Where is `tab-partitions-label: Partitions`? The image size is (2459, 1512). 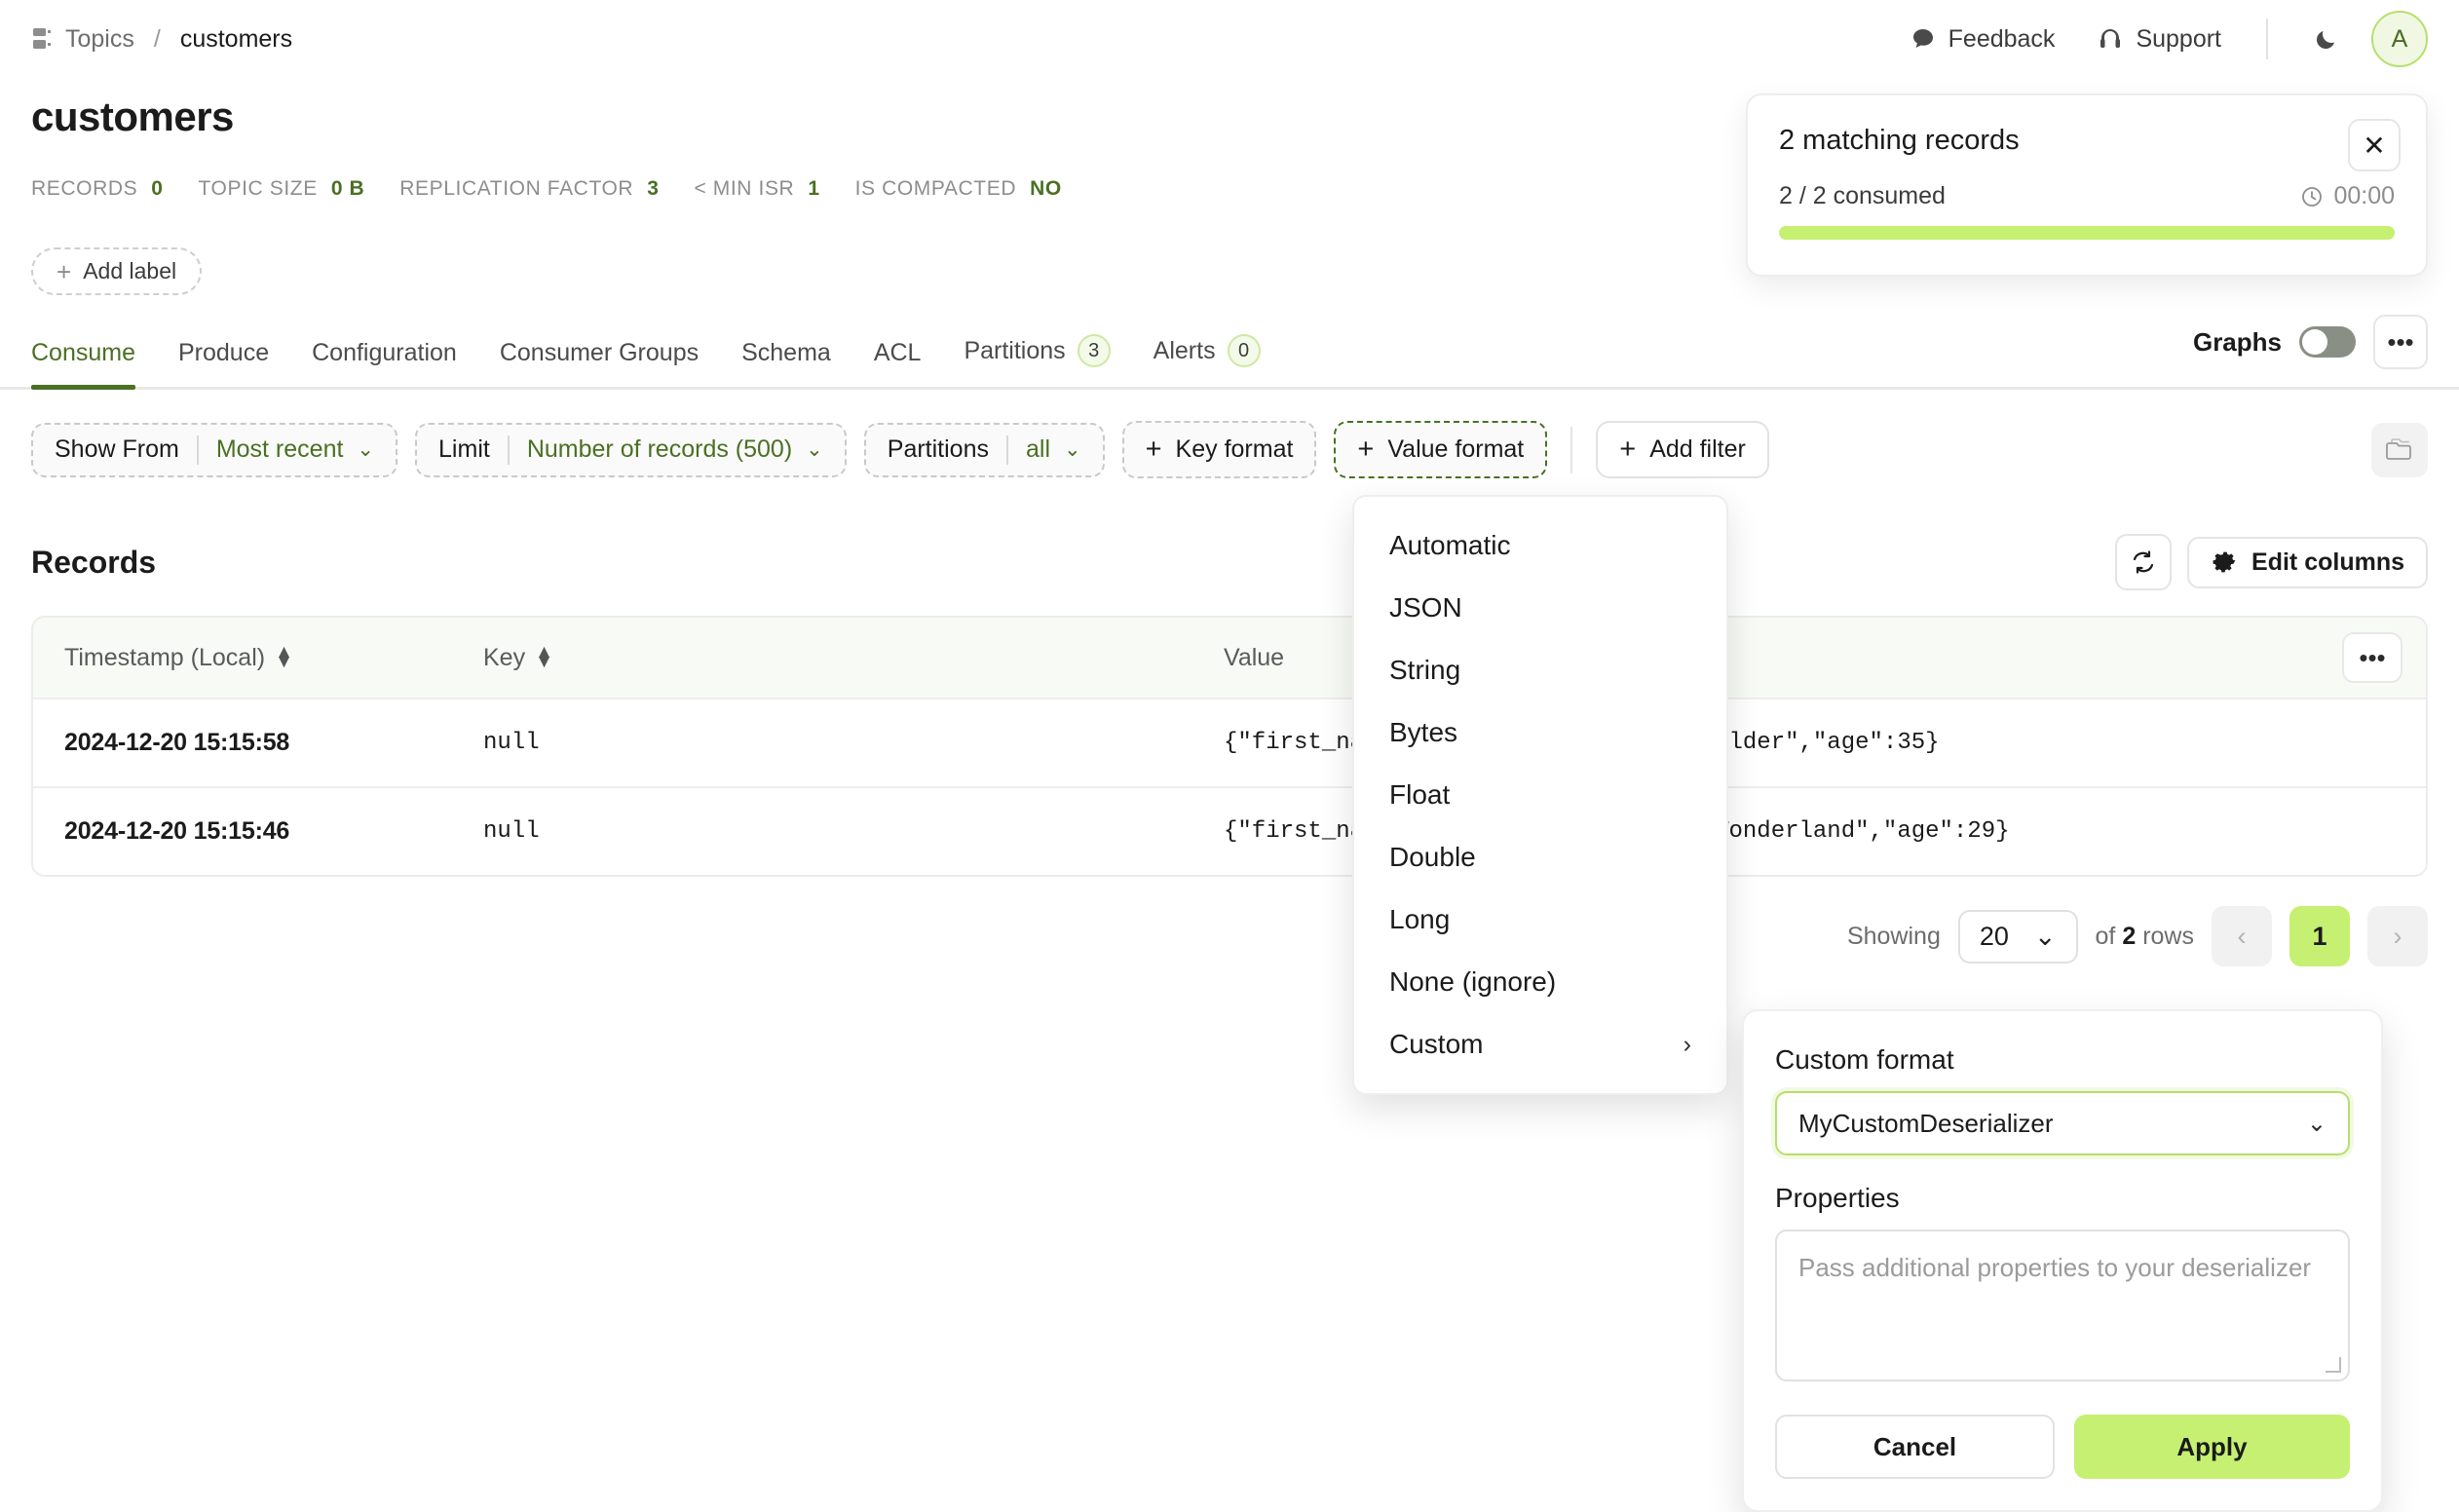 tab-partitions-label: Partitions is located at coordinates (1015, 350).